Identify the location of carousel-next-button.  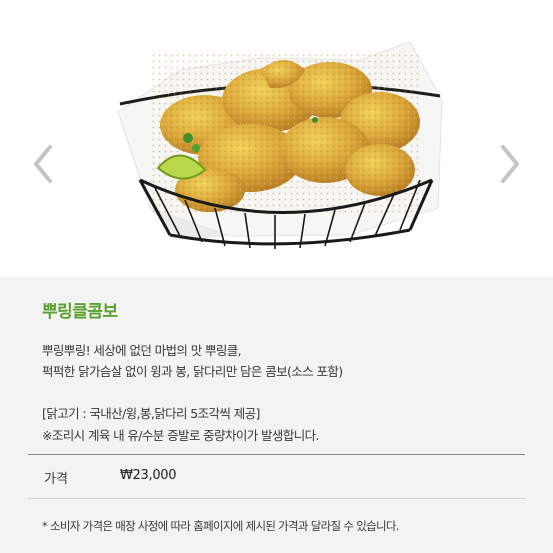
(510, 164).